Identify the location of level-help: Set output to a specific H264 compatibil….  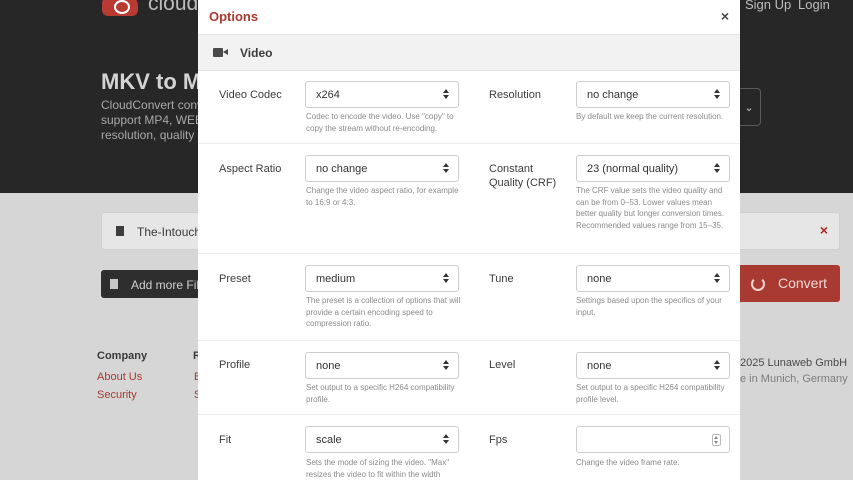
(650, 393).